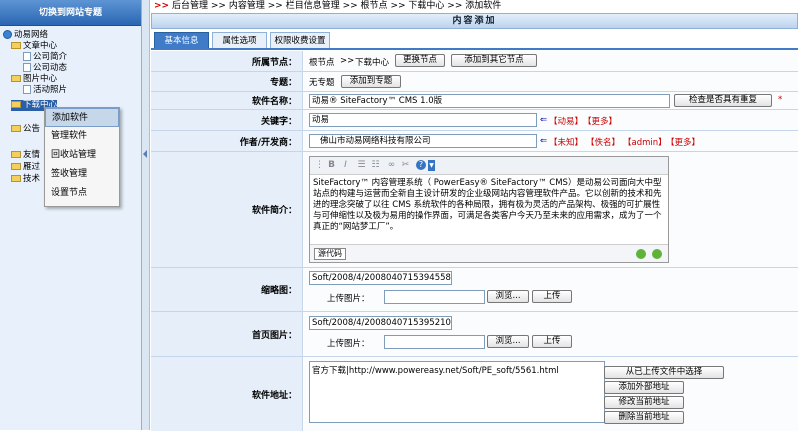  What do you see at coordinates (145, 154) in the screenshot?
I see `collapse-arrow-icon` at bounding box center [145, 154].